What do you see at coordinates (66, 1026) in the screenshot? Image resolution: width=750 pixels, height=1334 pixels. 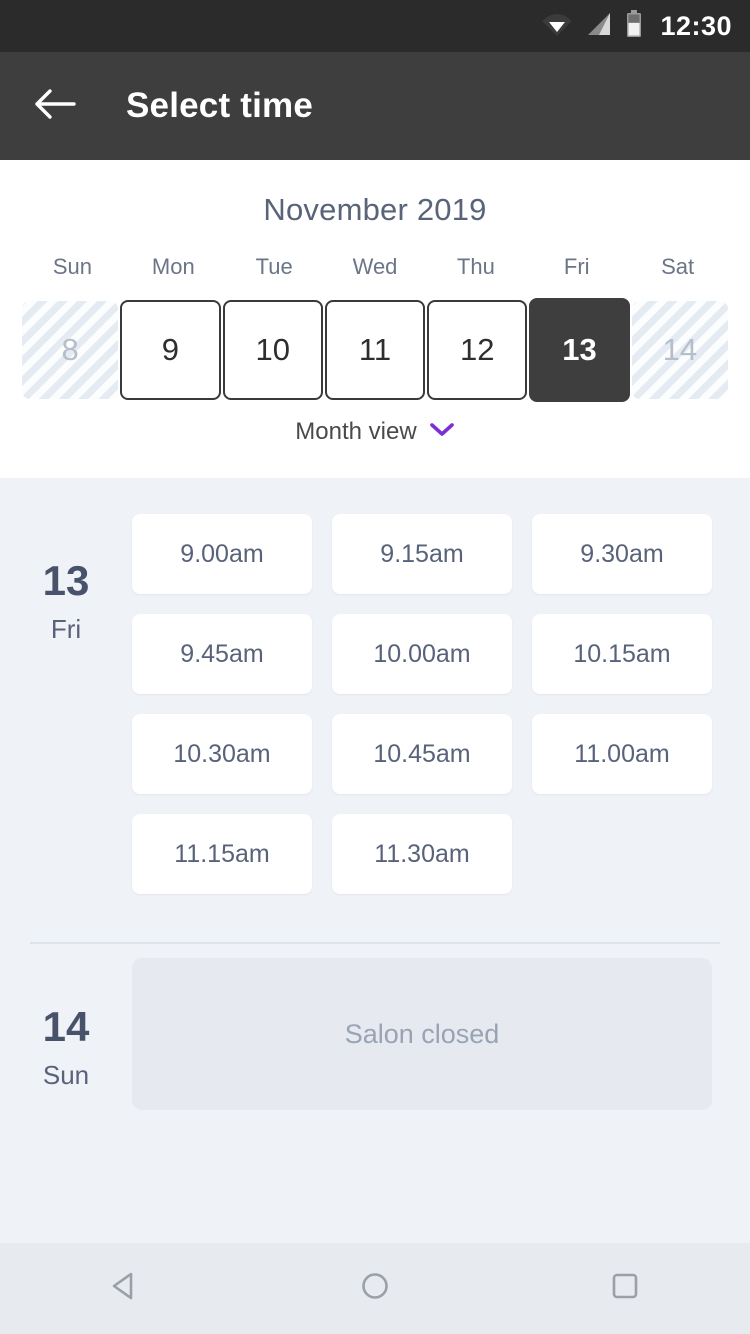 I see `day-number: 14` at bounding box center [66, 1026].